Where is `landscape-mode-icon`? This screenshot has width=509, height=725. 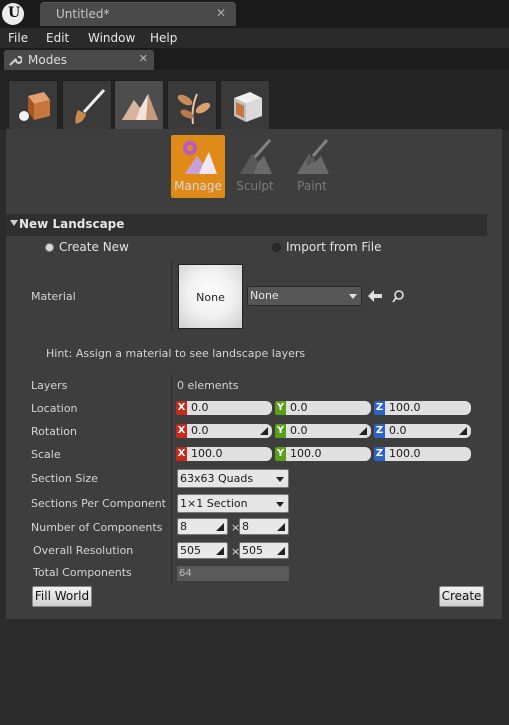
landscape-mode-icon is located at coordinates (140, 107).